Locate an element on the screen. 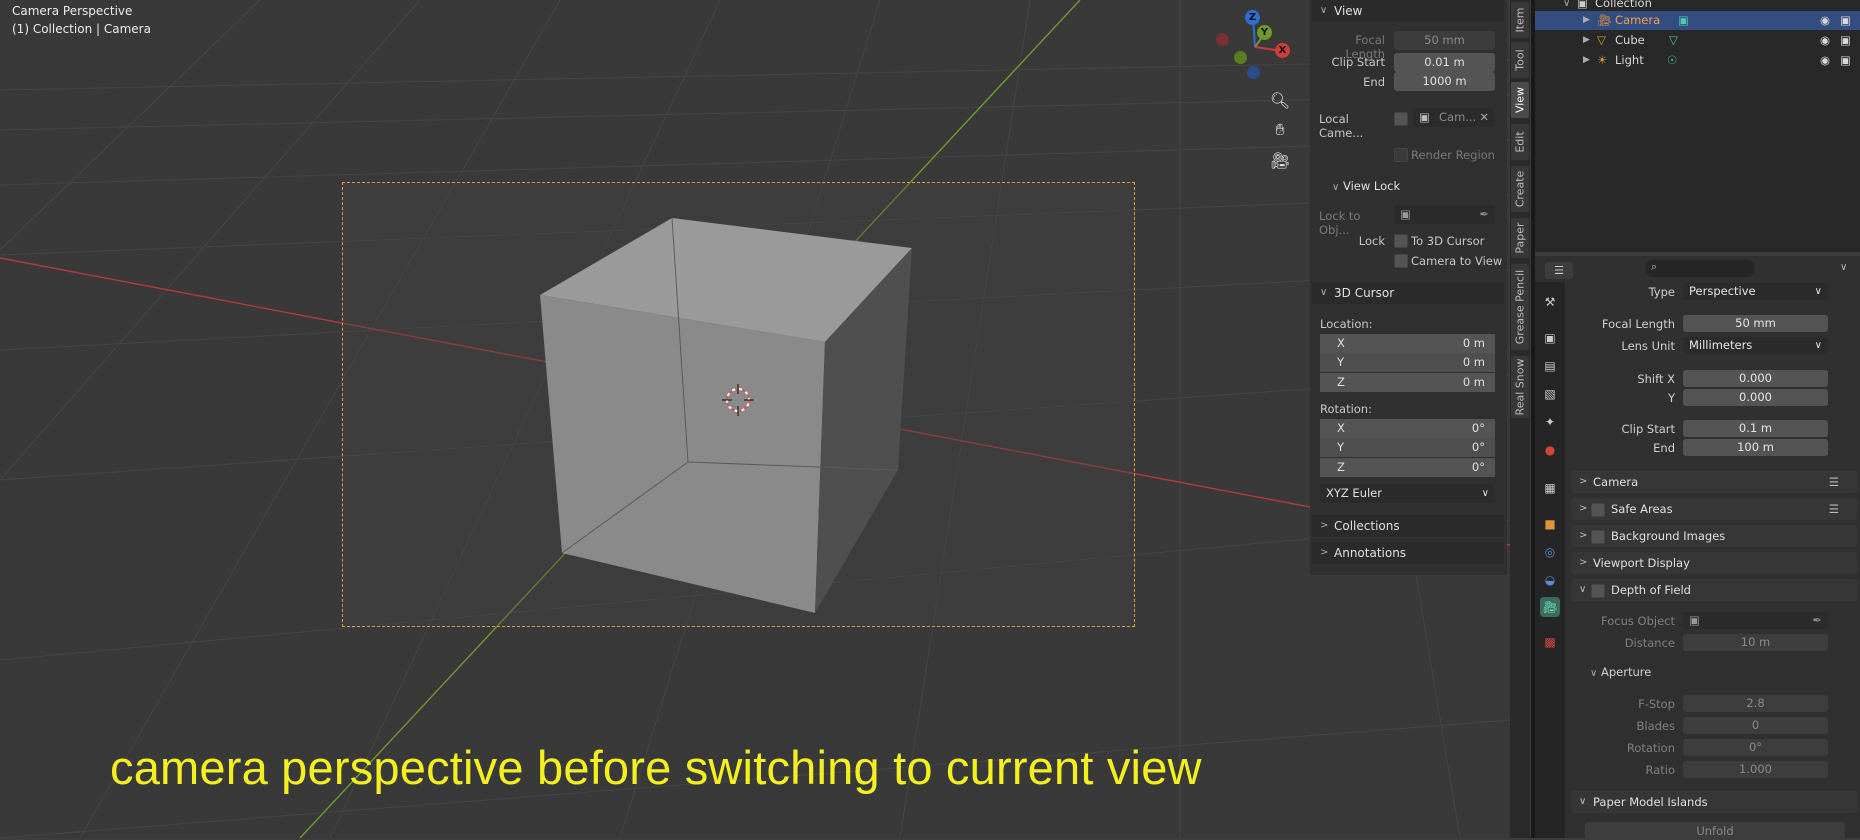  distance-field: 10 m is located at coordinates (1755, 642).